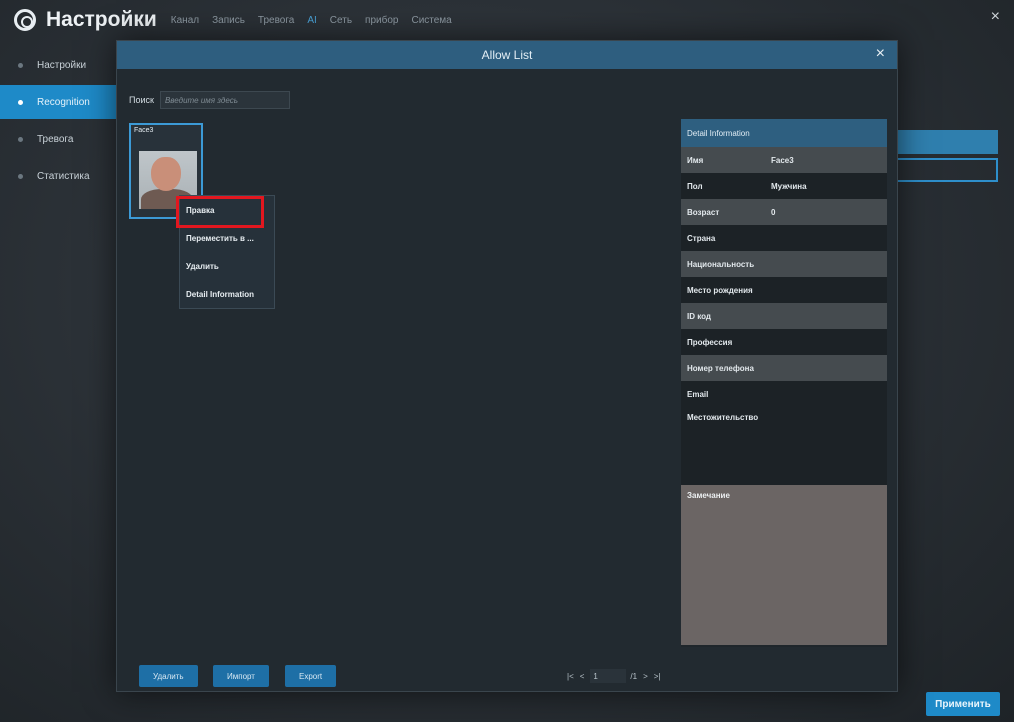  I want to click on detail-label: Номер телефона, so click(720, 368).